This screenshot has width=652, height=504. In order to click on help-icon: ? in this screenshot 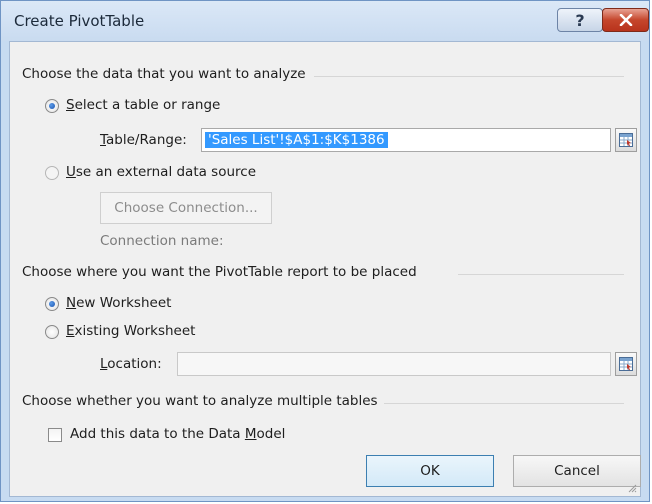, I will do `click(580, 20)`.